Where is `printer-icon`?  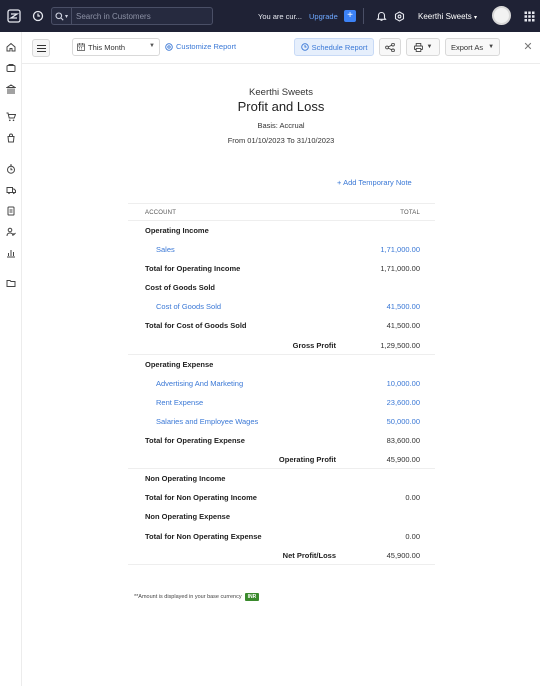
printer-icon is located at coordinates (418, 47).